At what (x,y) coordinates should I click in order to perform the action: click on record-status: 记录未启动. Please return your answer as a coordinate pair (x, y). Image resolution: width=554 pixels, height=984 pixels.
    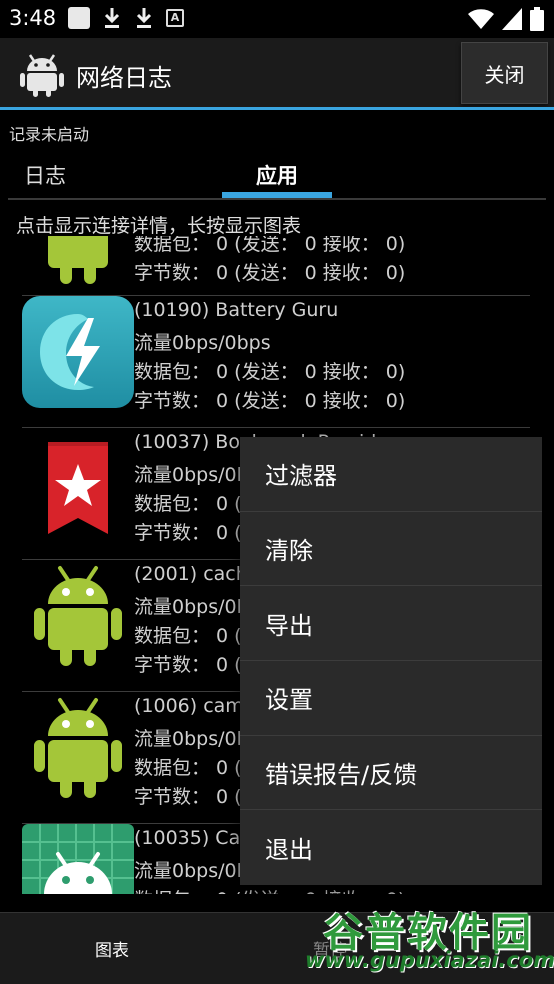
    Looking at the image, I should click on (49, 134).